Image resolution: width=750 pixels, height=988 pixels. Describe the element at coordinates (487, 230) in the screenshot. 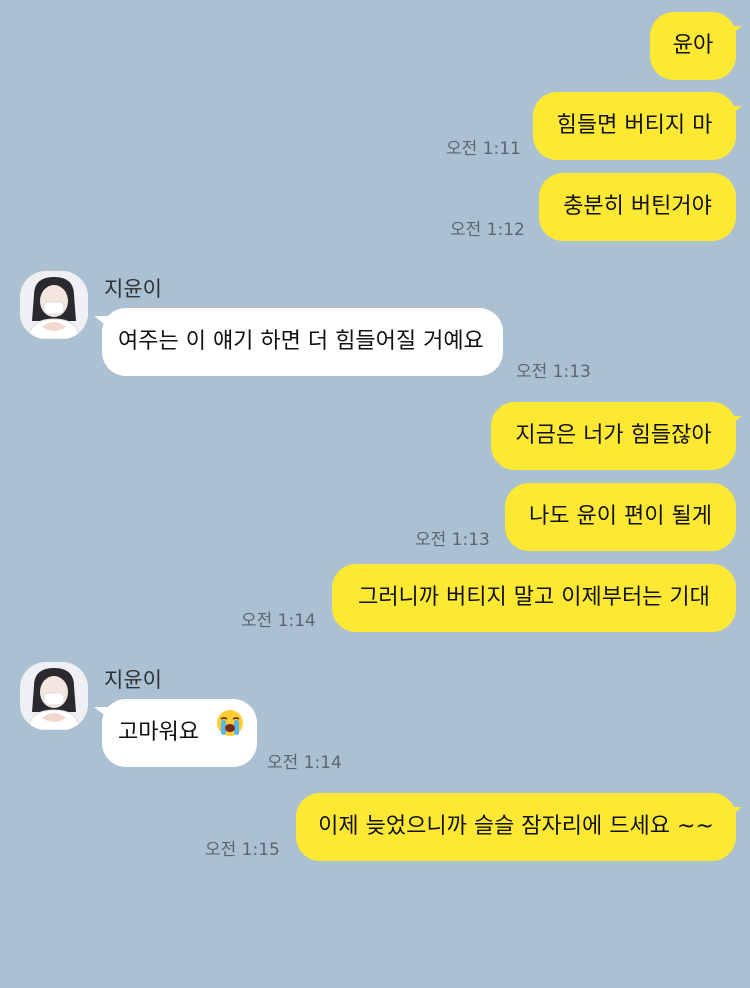

I see `message-timestamp: 오전 1:12` at that location.